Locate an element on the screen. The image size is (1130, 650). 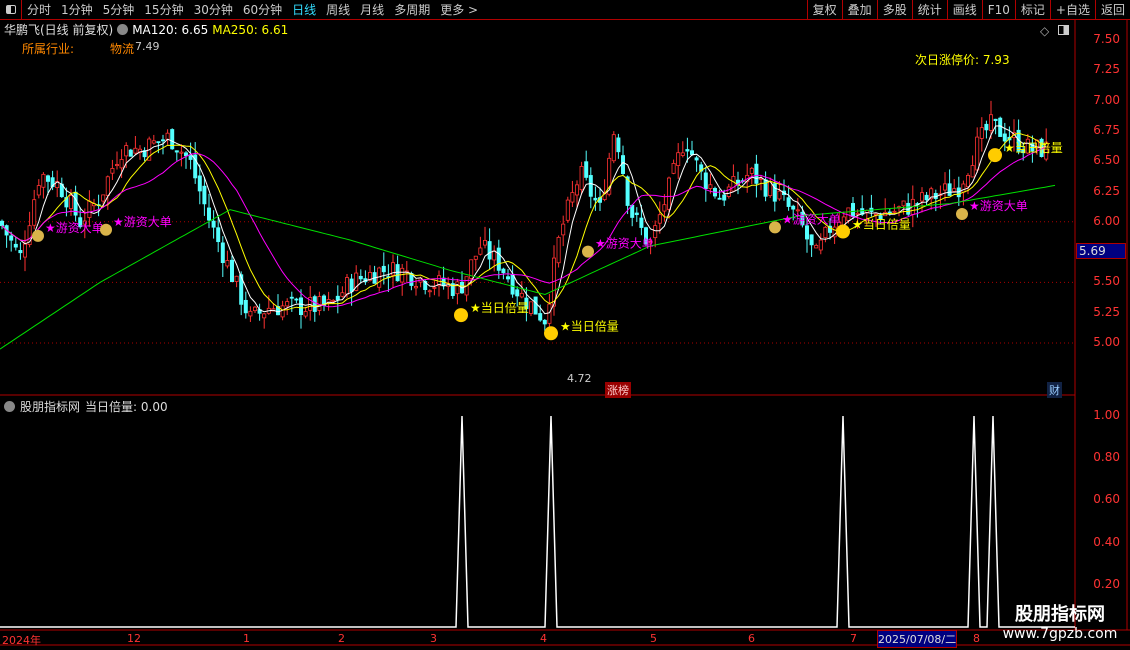
indicator-header: 股朋指标网 当日倍量: 0.00 is located at coordinates (86, 406).